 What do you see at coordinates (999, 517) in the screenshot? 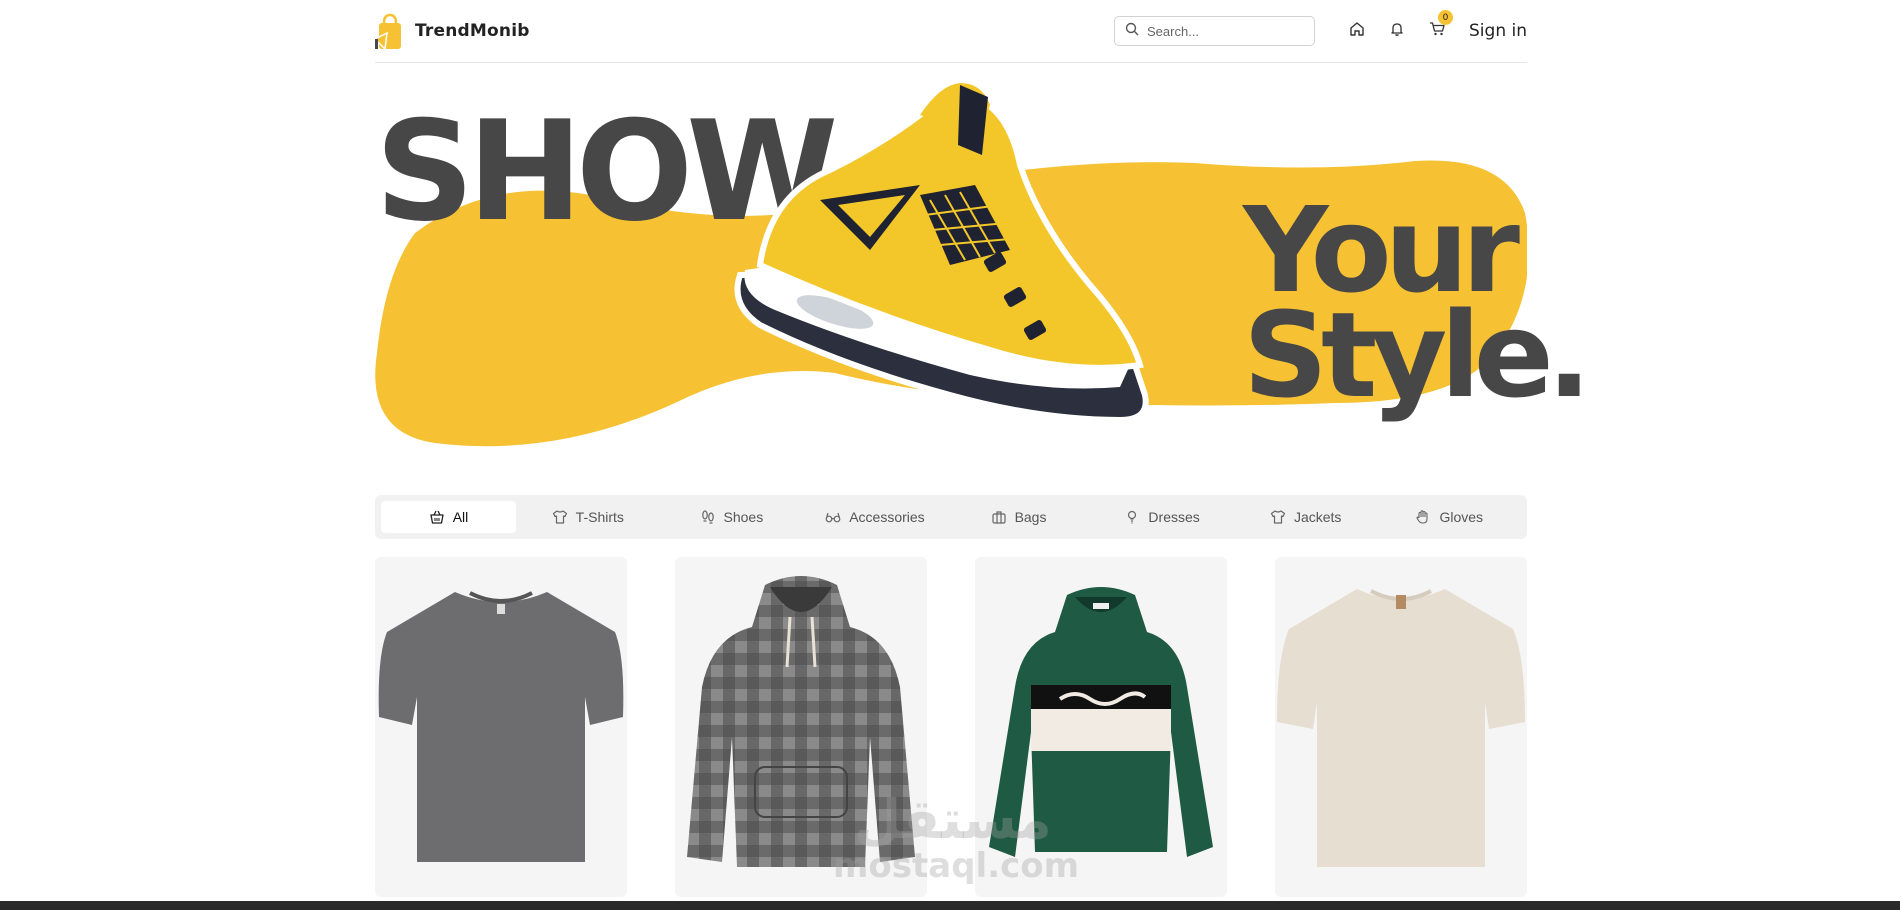
I see `briefcase-icon` at bounding box center [999, 517].